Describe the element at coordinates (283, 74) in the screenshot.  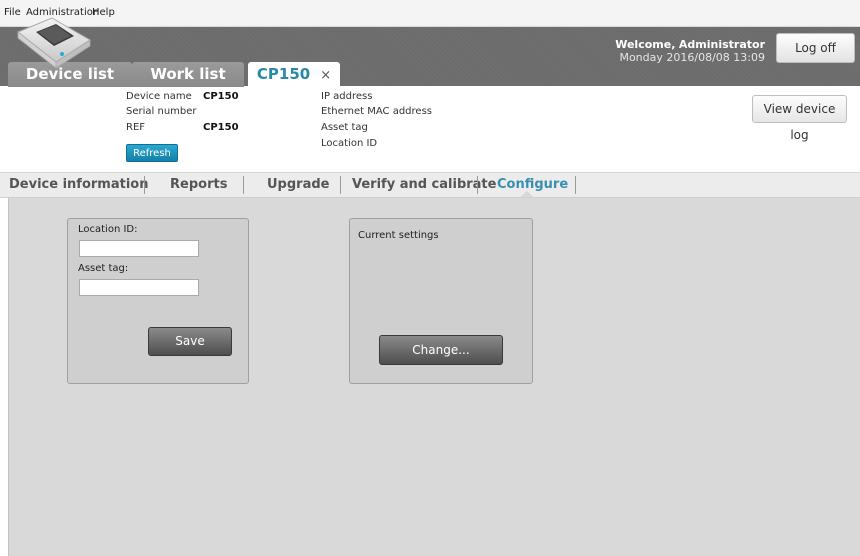
I see `tab-cp150-label: CP150` at that location.